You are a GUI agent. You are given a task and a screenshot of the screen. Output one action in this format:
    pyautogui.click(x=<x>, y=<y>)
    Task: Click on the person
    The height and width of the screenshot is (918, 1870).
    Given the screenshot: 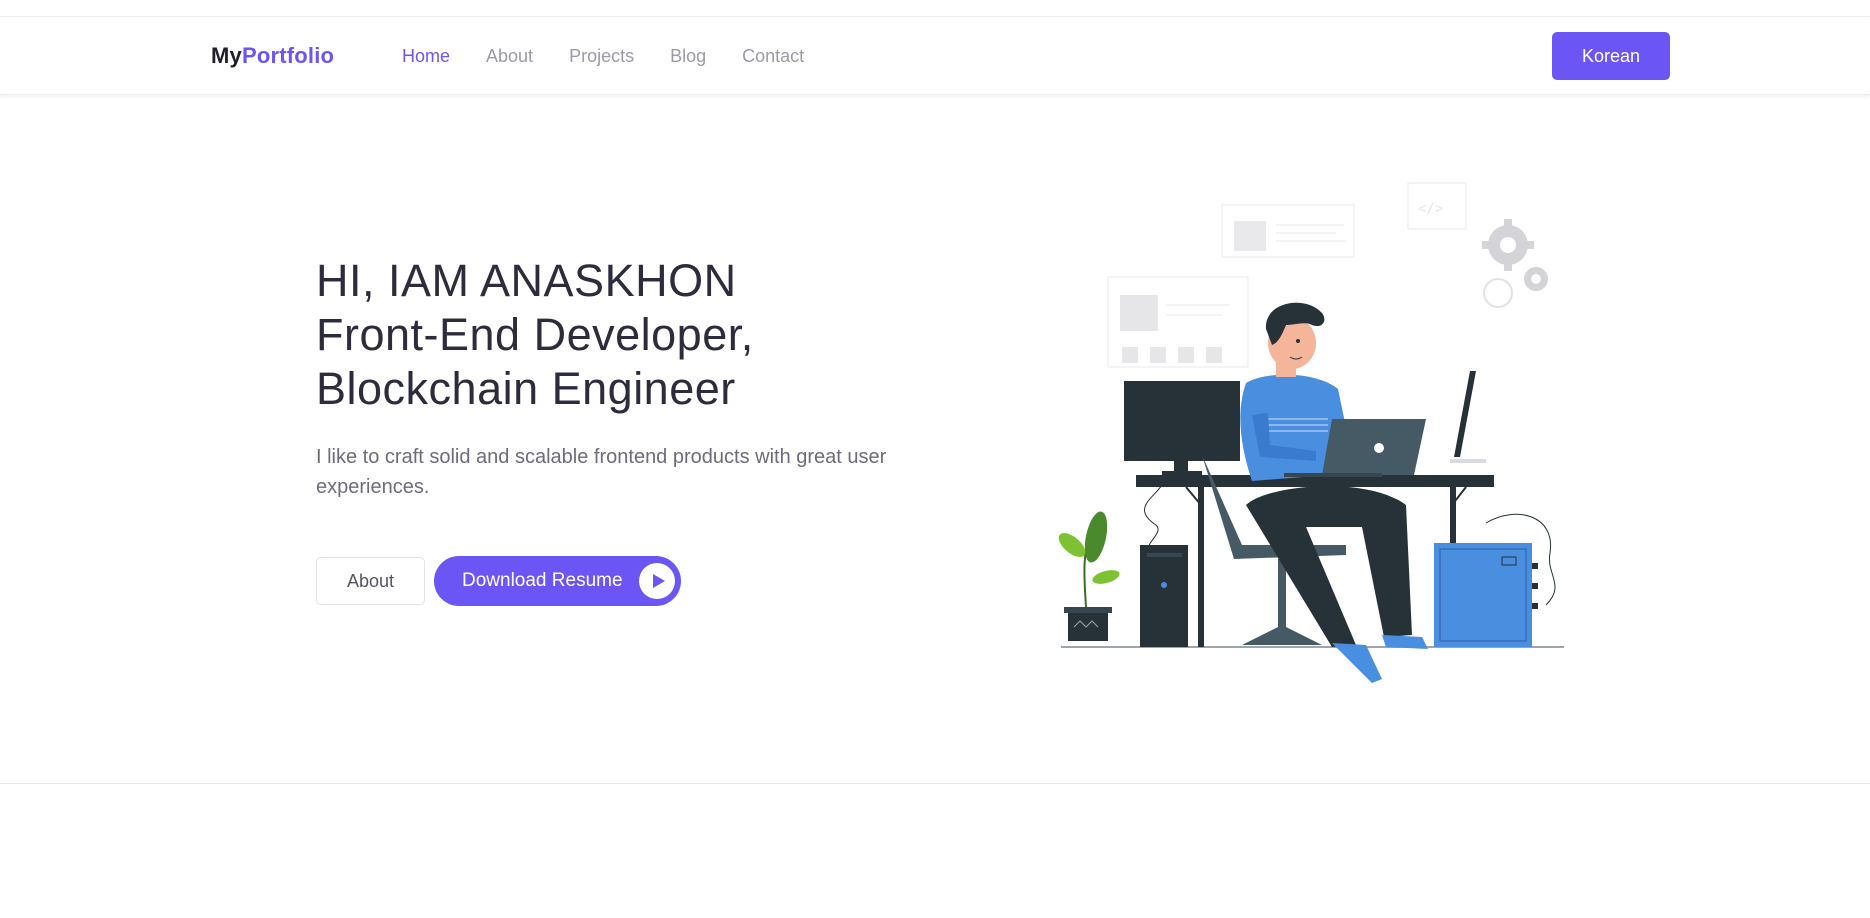 What is the action you would take?
    pyautogui.click(x=1334, y=492)
    